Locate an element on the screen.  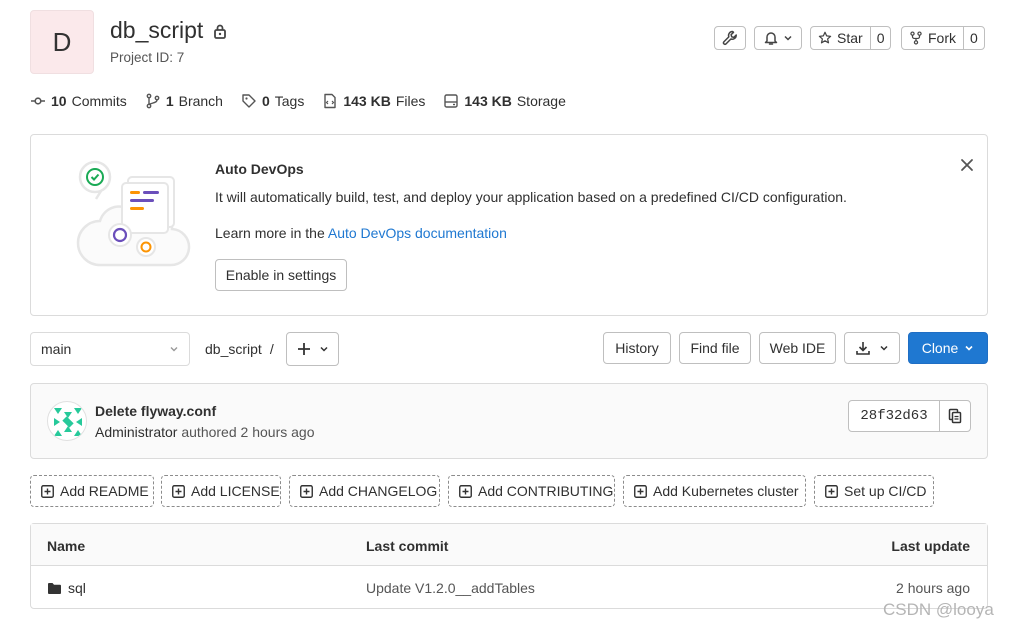
commit-authored: authored is located at coordinates (209, 432).